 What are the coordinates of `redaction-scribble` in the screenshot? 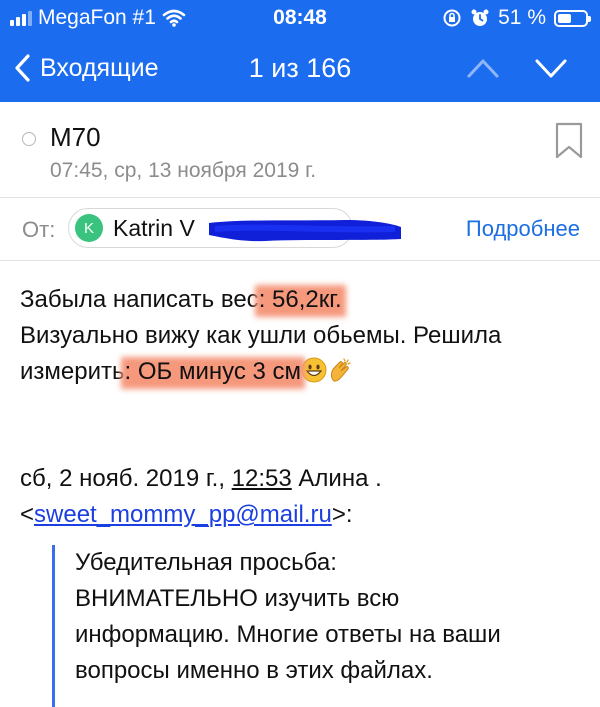 It's located at (305, 231).